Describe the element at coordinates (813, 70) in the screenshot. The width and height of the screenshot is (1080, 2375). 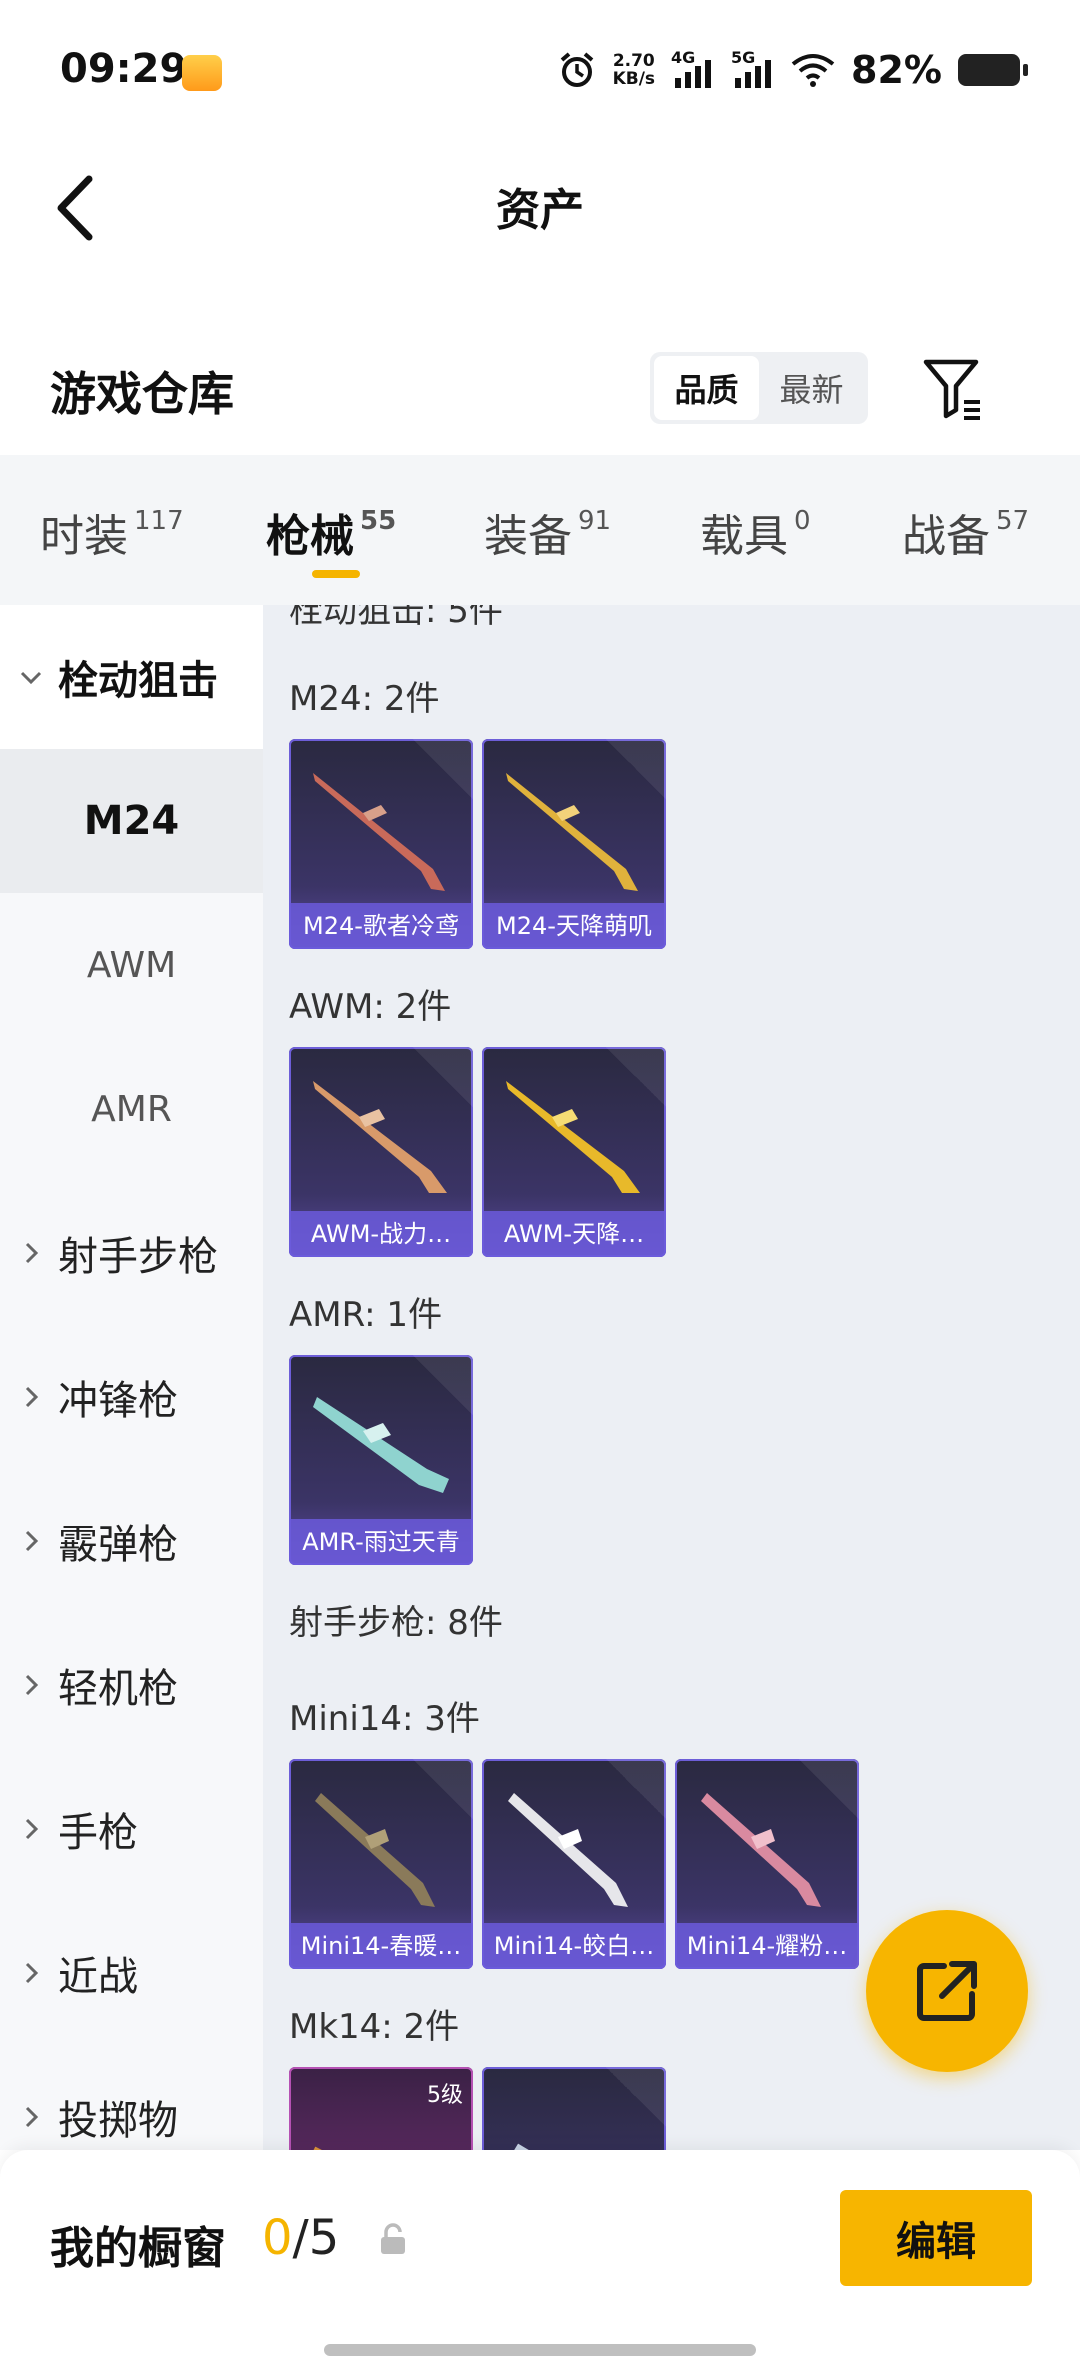
I see `wifi-icon` at that location.